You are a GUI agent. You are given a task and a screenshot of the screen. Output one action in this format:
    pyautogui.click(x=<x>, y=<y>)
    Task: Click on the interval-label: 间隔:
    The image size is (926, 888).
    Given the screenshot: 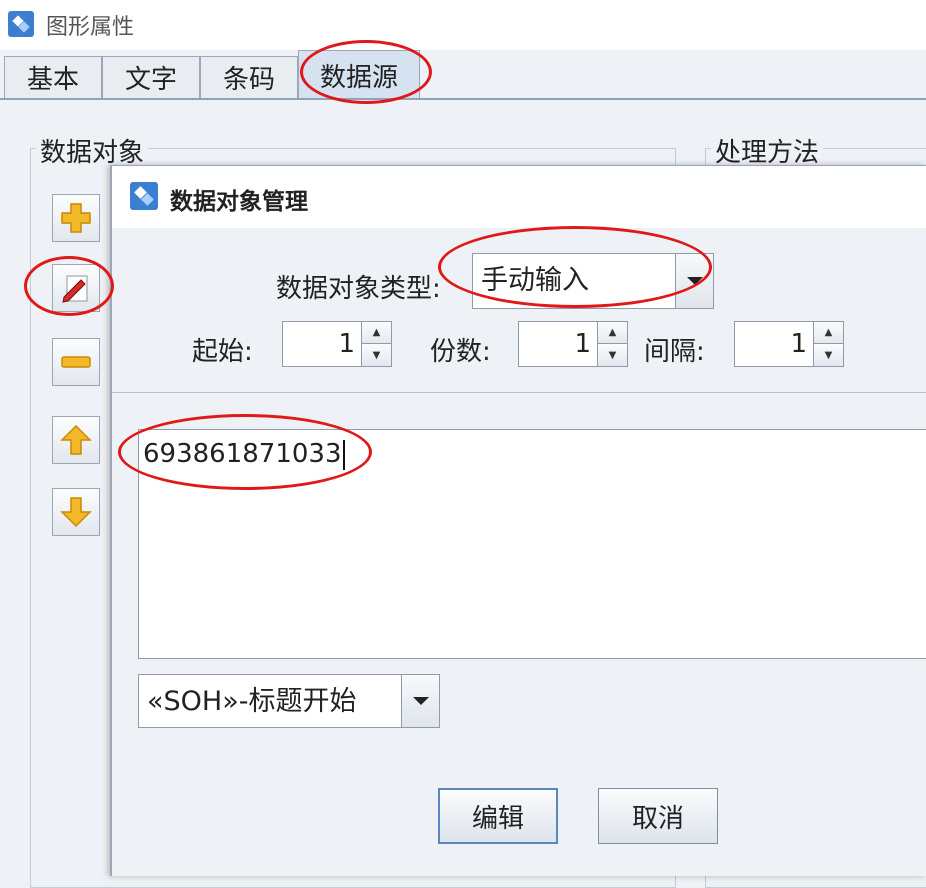 What is the action you would take?
    pyautogui.click(x=674, y=352)
    